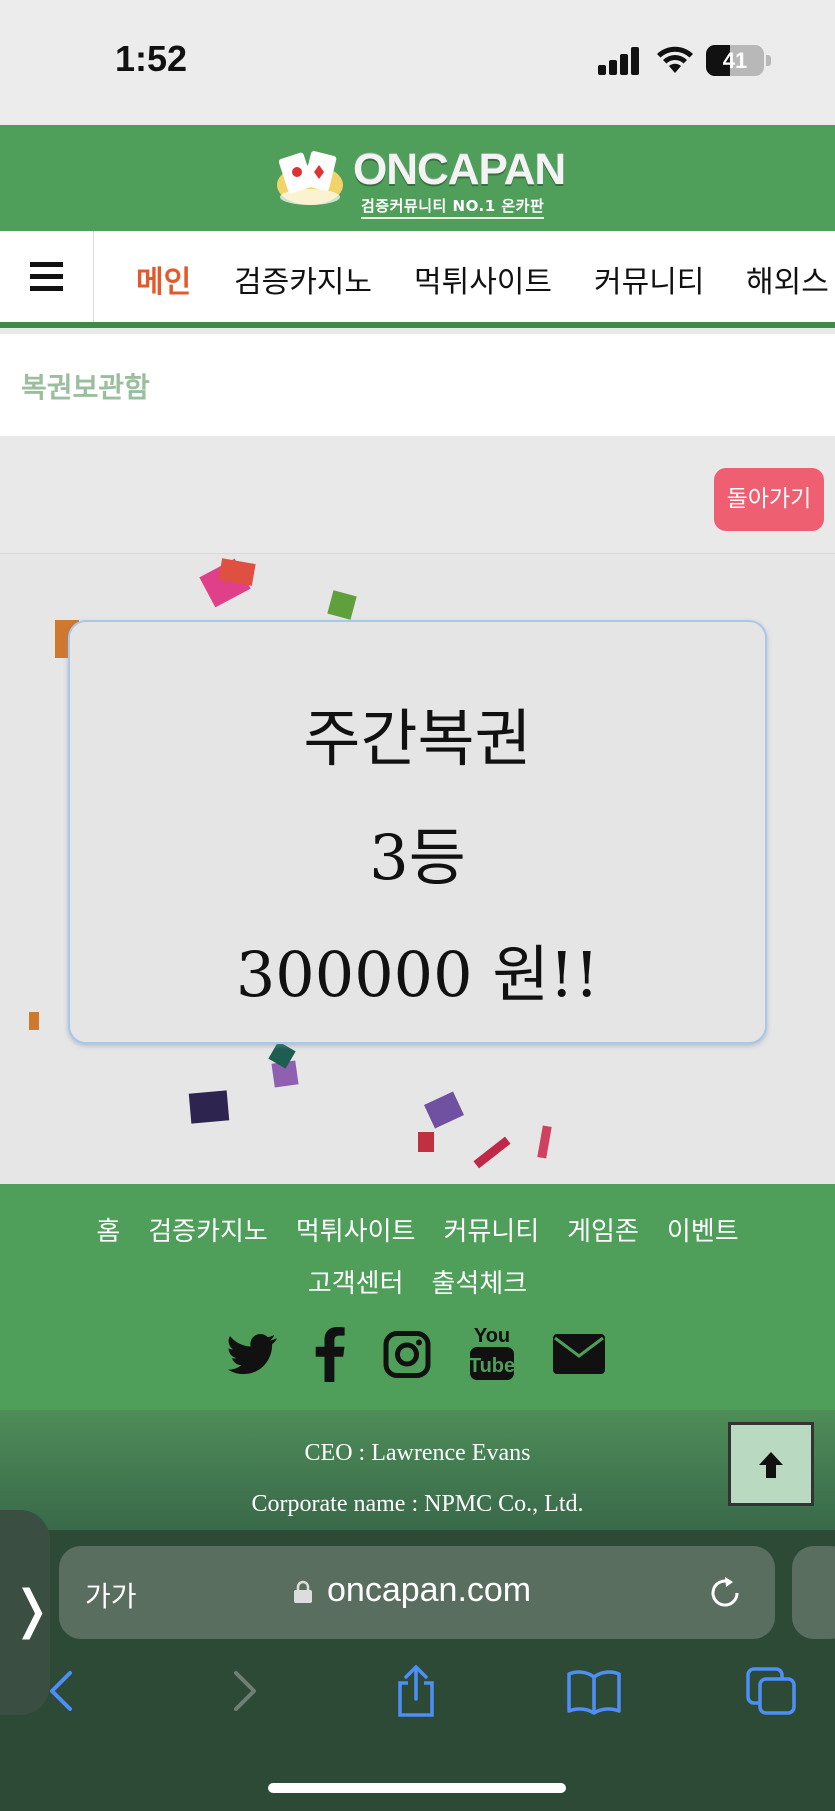 This screenshot has width=835, height=1811. I want to click on main-nav: 메인 검증카지노 먹튀사이트 커뮤니티 해외스, so click(417, 279).